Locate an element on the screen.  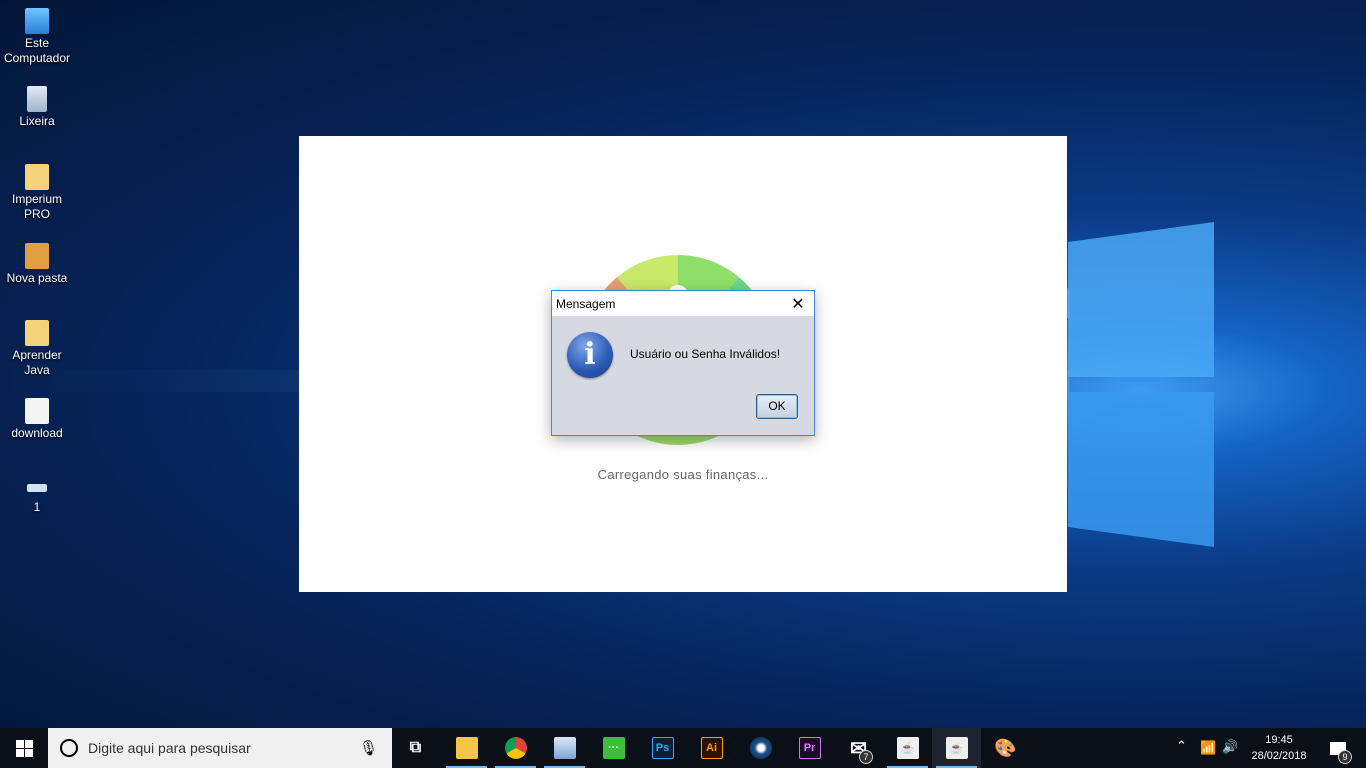
steam-icon is located at coordinates (760, 748).